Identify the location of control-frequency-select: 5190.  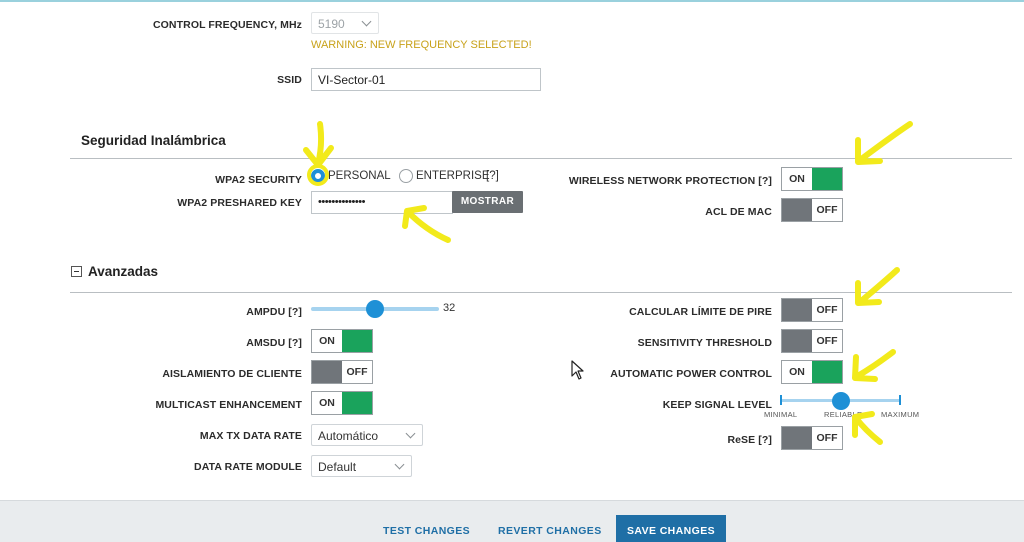
(345, 23).